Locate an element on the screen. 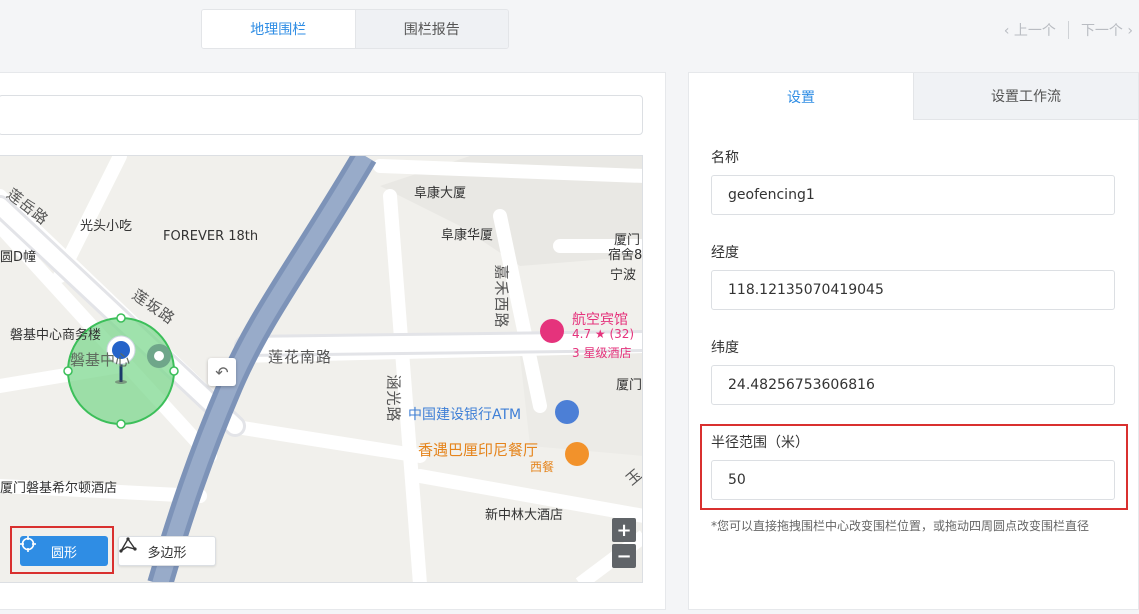 The height and width of the screenshot is (614, 1139). pager-divider is located at coordinates (1068, 30).